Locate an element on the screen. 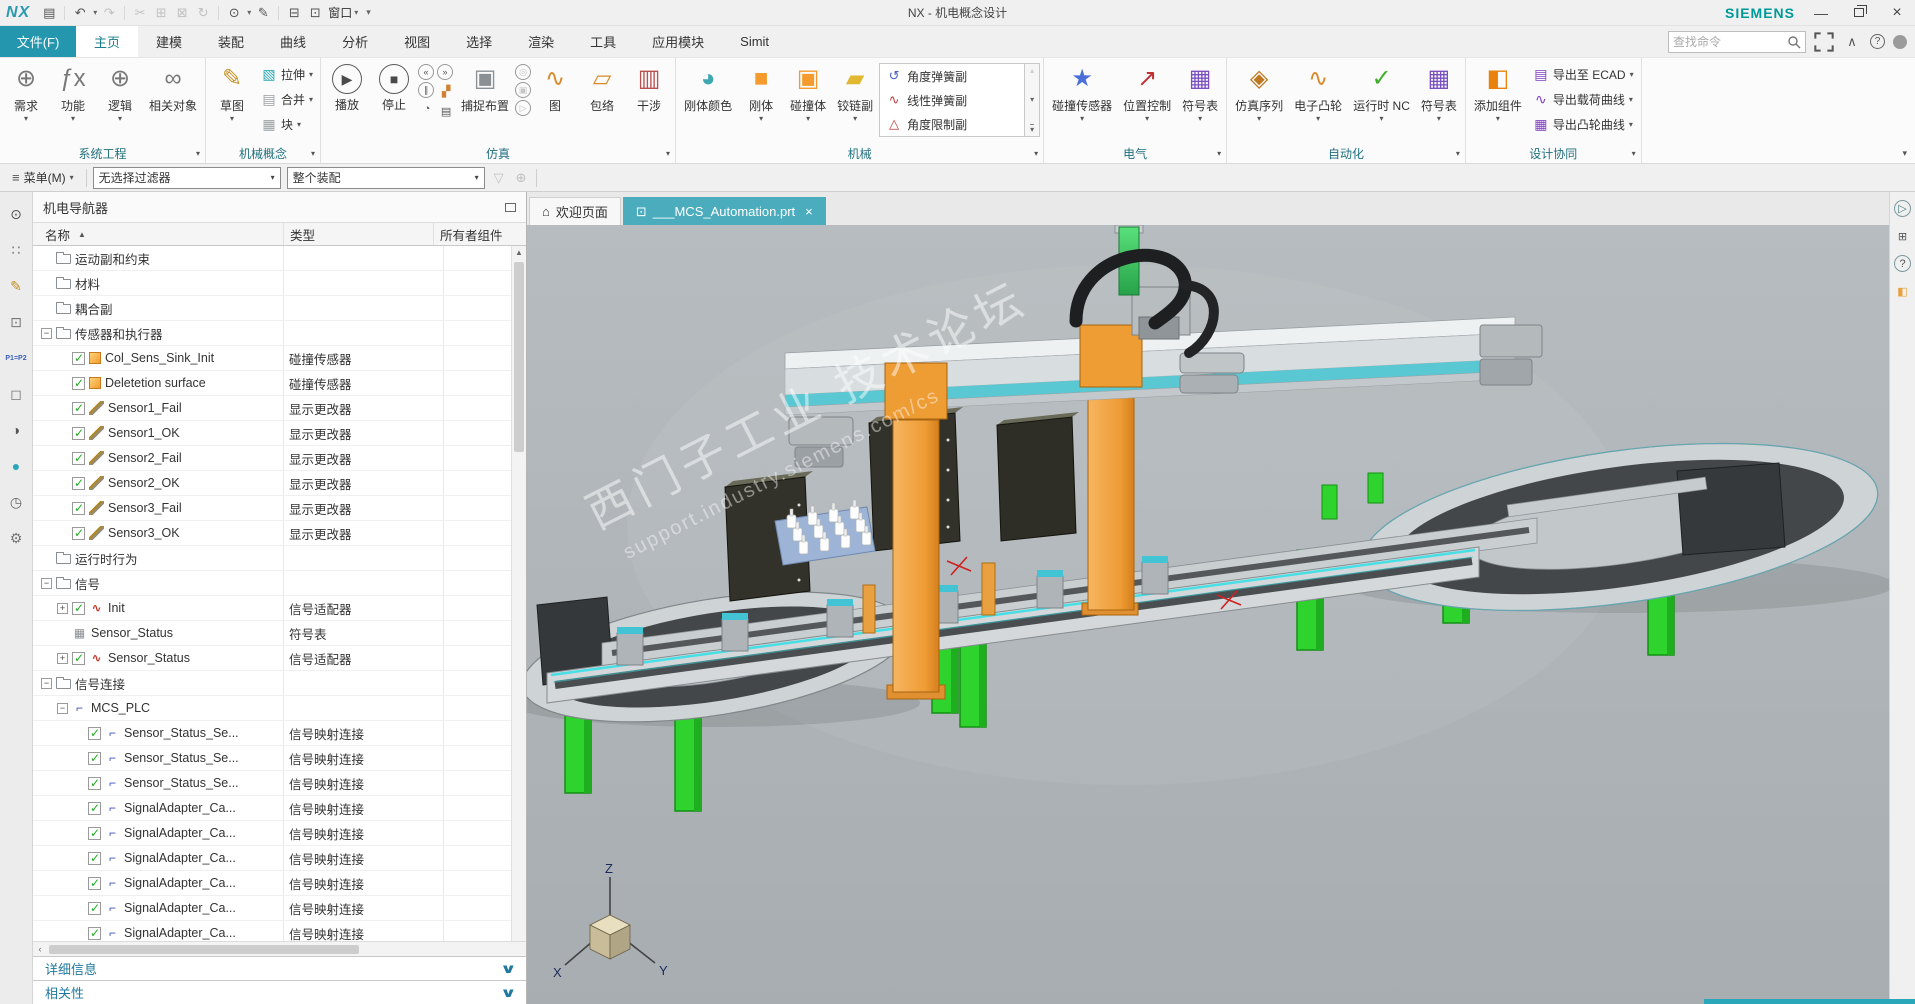  tree-row: Sensor1_OK 显示更改器 is located at coordinates (279, 433).